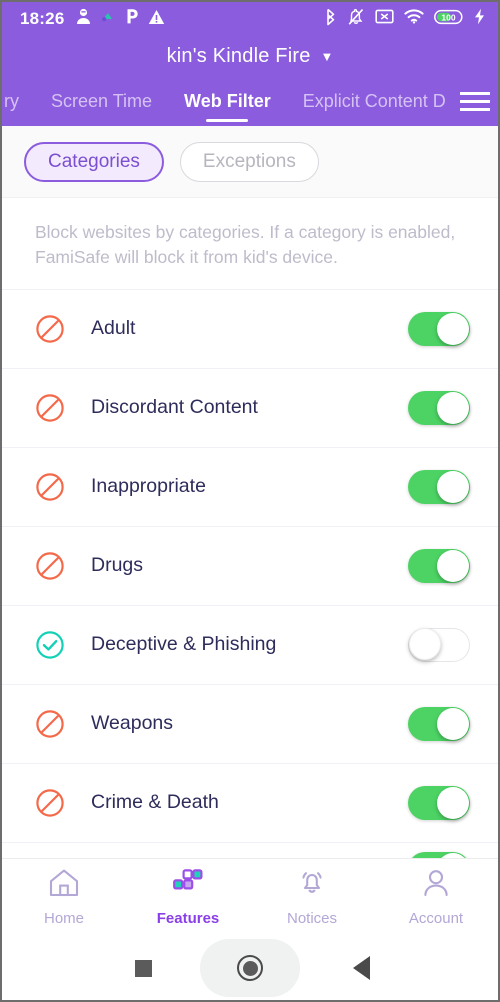 The image size is (500, 1002). Describe the element at coordinates (250, 486) in the screenshot. I see `table-row: Inappropriate` at that location.